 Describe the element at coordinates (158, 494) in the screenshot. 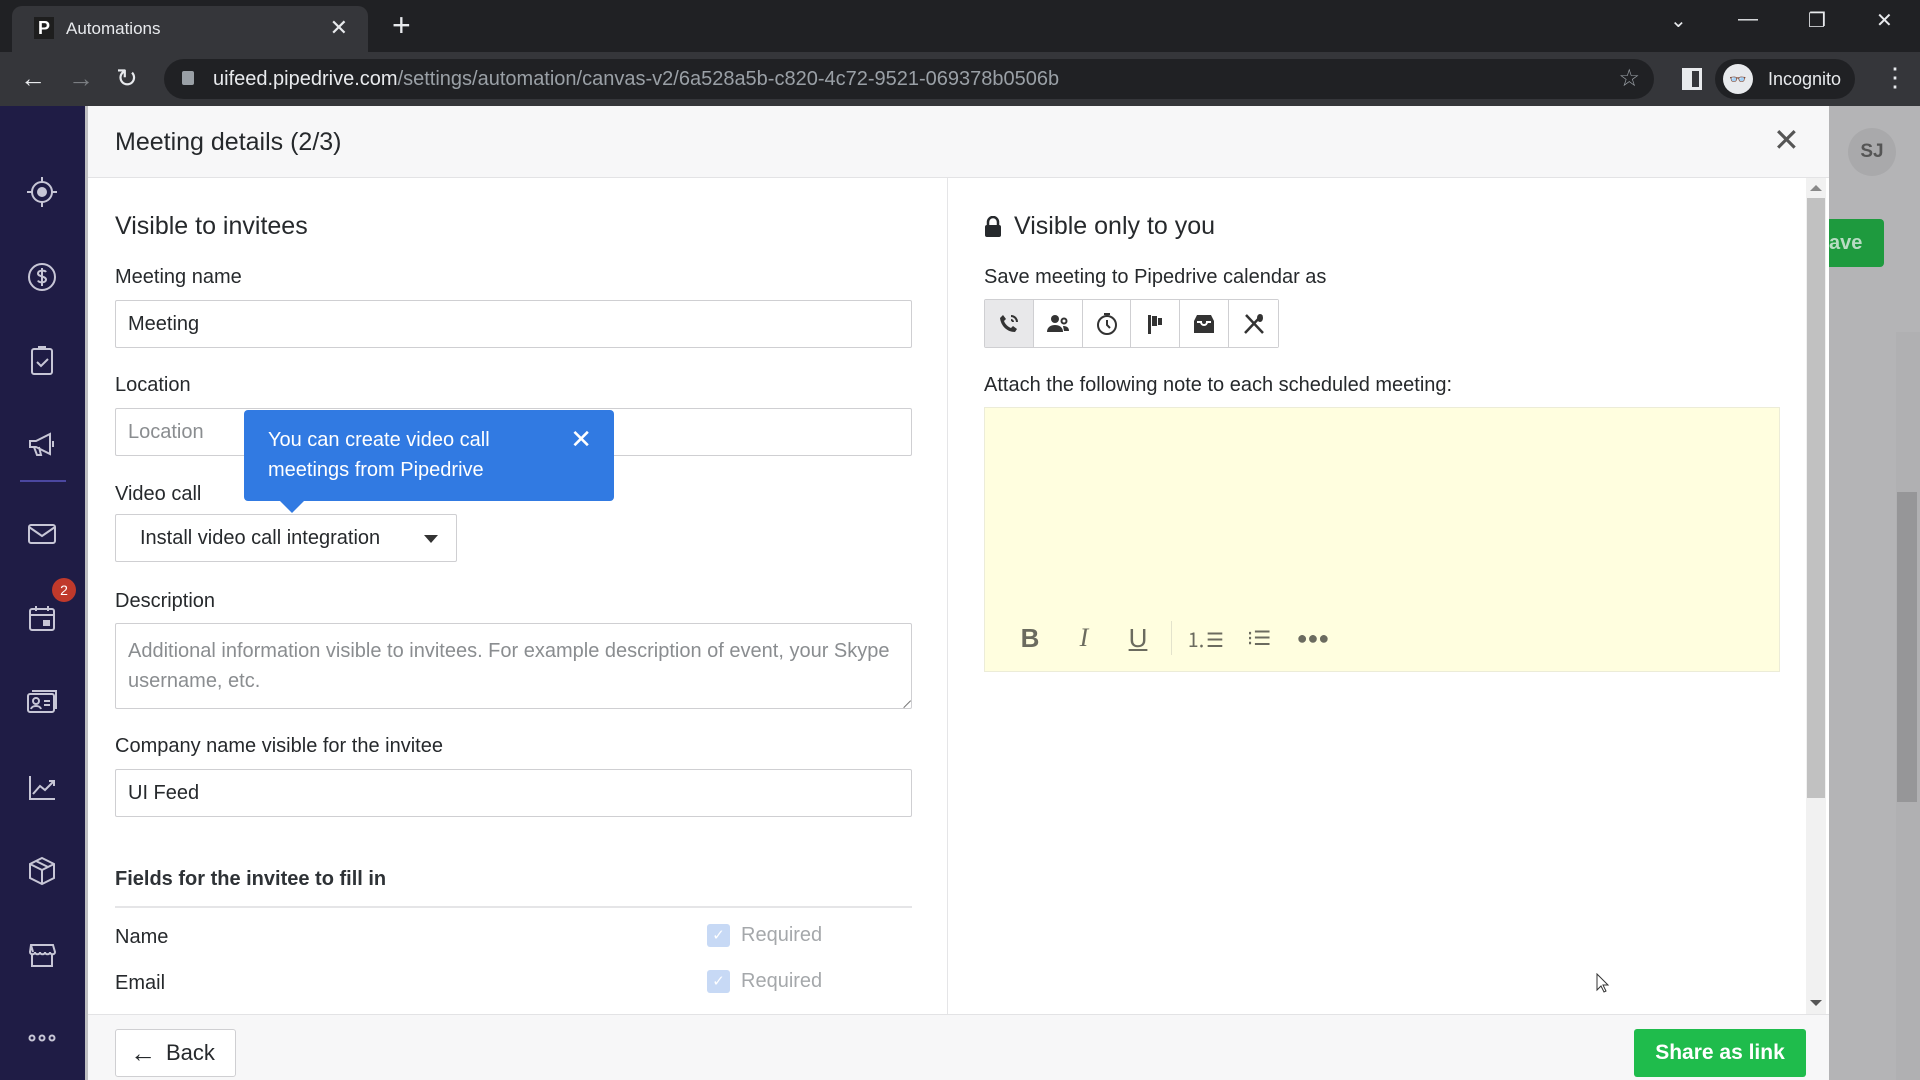

I see `video-call-label: Video call` at that location.